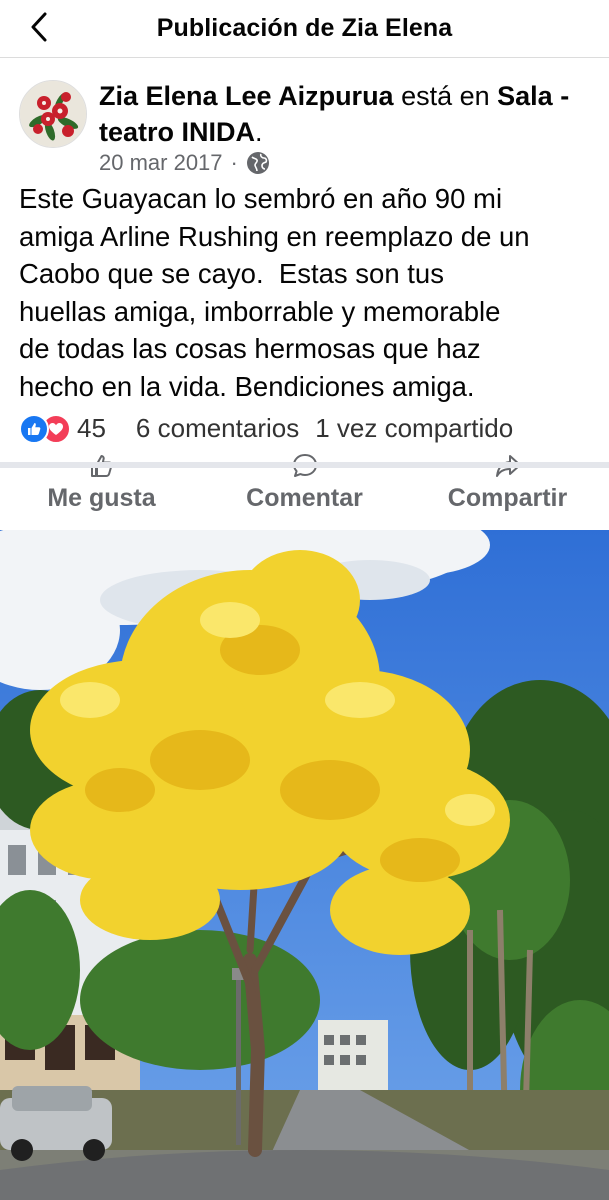 This screenshot has height=1200, width=609. I want to click on chevron-left-icon, so click(39, 27).